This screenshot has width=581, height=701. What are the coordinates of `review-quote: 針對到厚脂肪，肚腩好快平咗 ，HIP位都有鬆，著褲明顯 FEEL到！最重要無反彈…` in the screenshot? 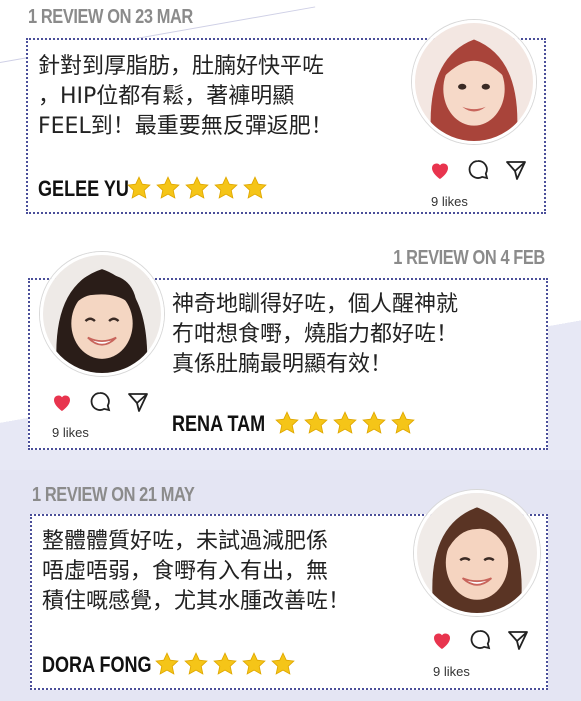 It's located at (185, 96).